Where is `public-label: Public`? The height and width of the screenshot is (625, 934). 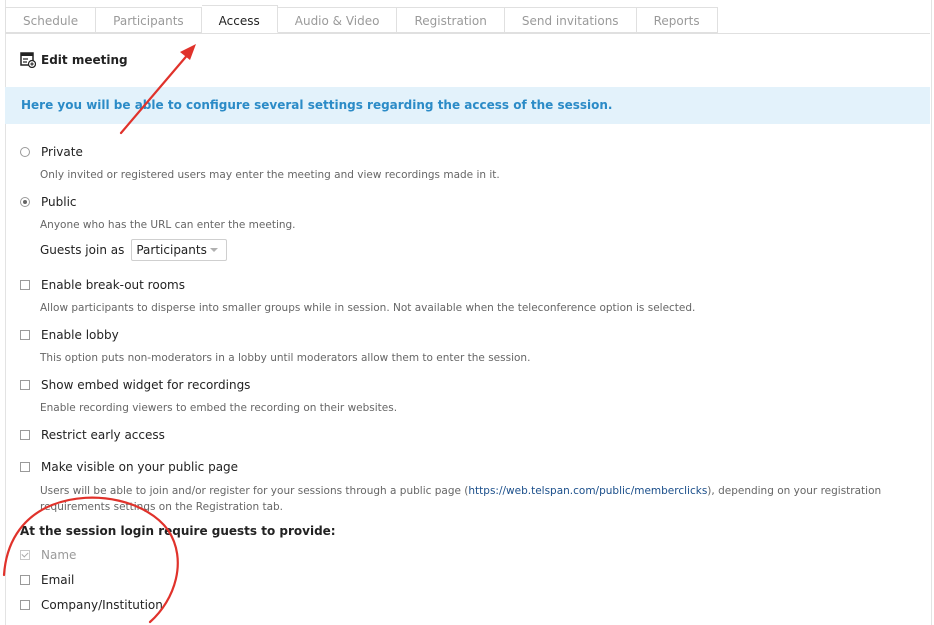
public-label: Public is located at coordinates (59, 202).